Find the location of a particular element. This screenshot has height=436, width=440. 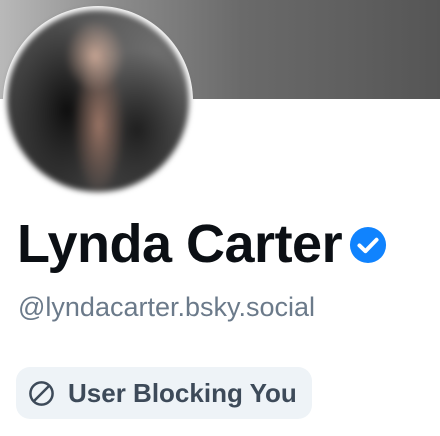

display-name-row: Lynda Carter is located at coordinates (202, 244).